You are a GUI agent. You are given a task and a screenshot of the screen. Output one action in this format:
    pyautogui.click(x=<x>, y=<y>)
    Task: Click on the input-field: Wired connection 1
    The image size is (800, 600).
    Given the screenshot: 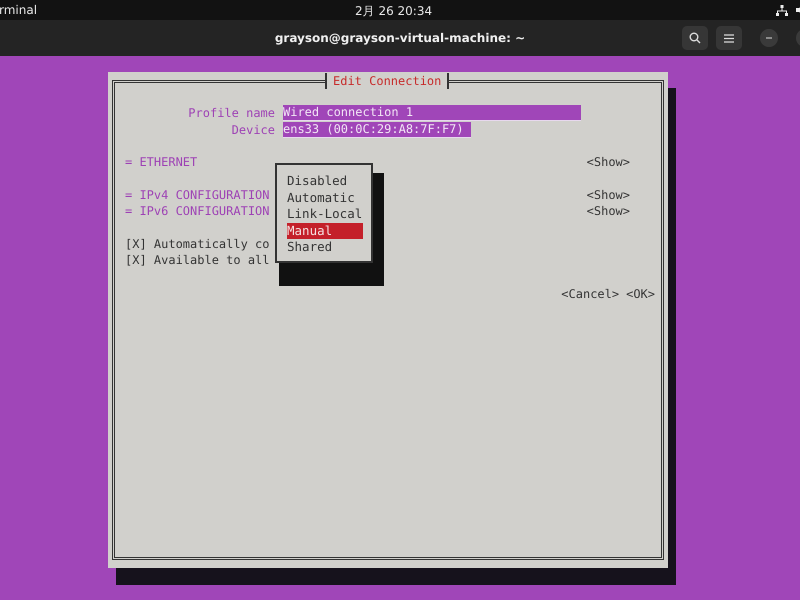 What is the action you would take?
    pyautogui.click(x=432, y=113)
    